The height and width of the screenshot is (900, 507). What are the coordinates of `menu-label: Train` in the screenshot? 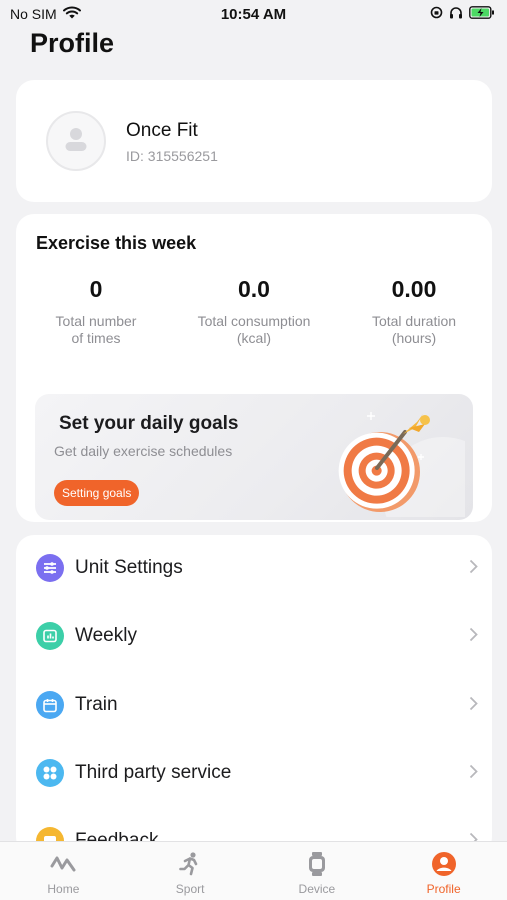 It's located at (96, 704).